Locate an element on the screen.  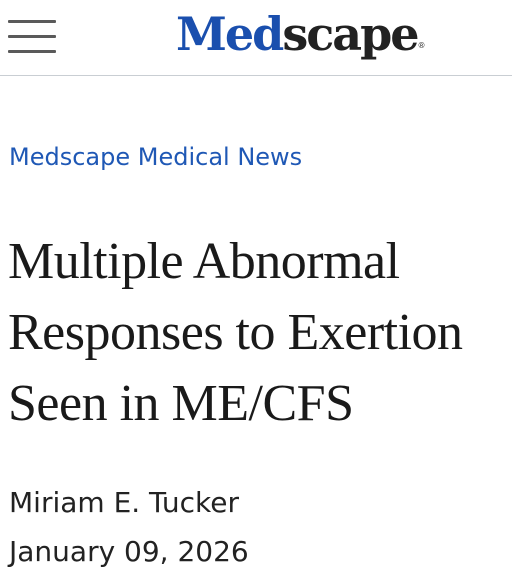
top-navigation-bar: Medscape® is located at coordinates (256, 38).